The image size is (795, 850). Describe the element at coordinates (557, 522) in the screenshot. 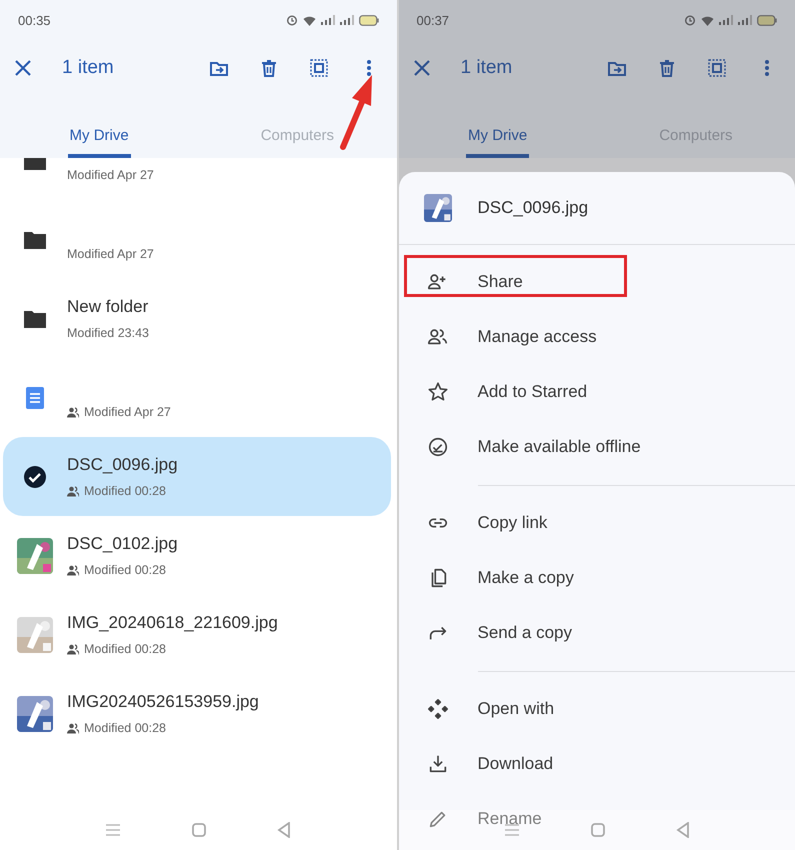

I see `menu-item: Copy link` at that location.